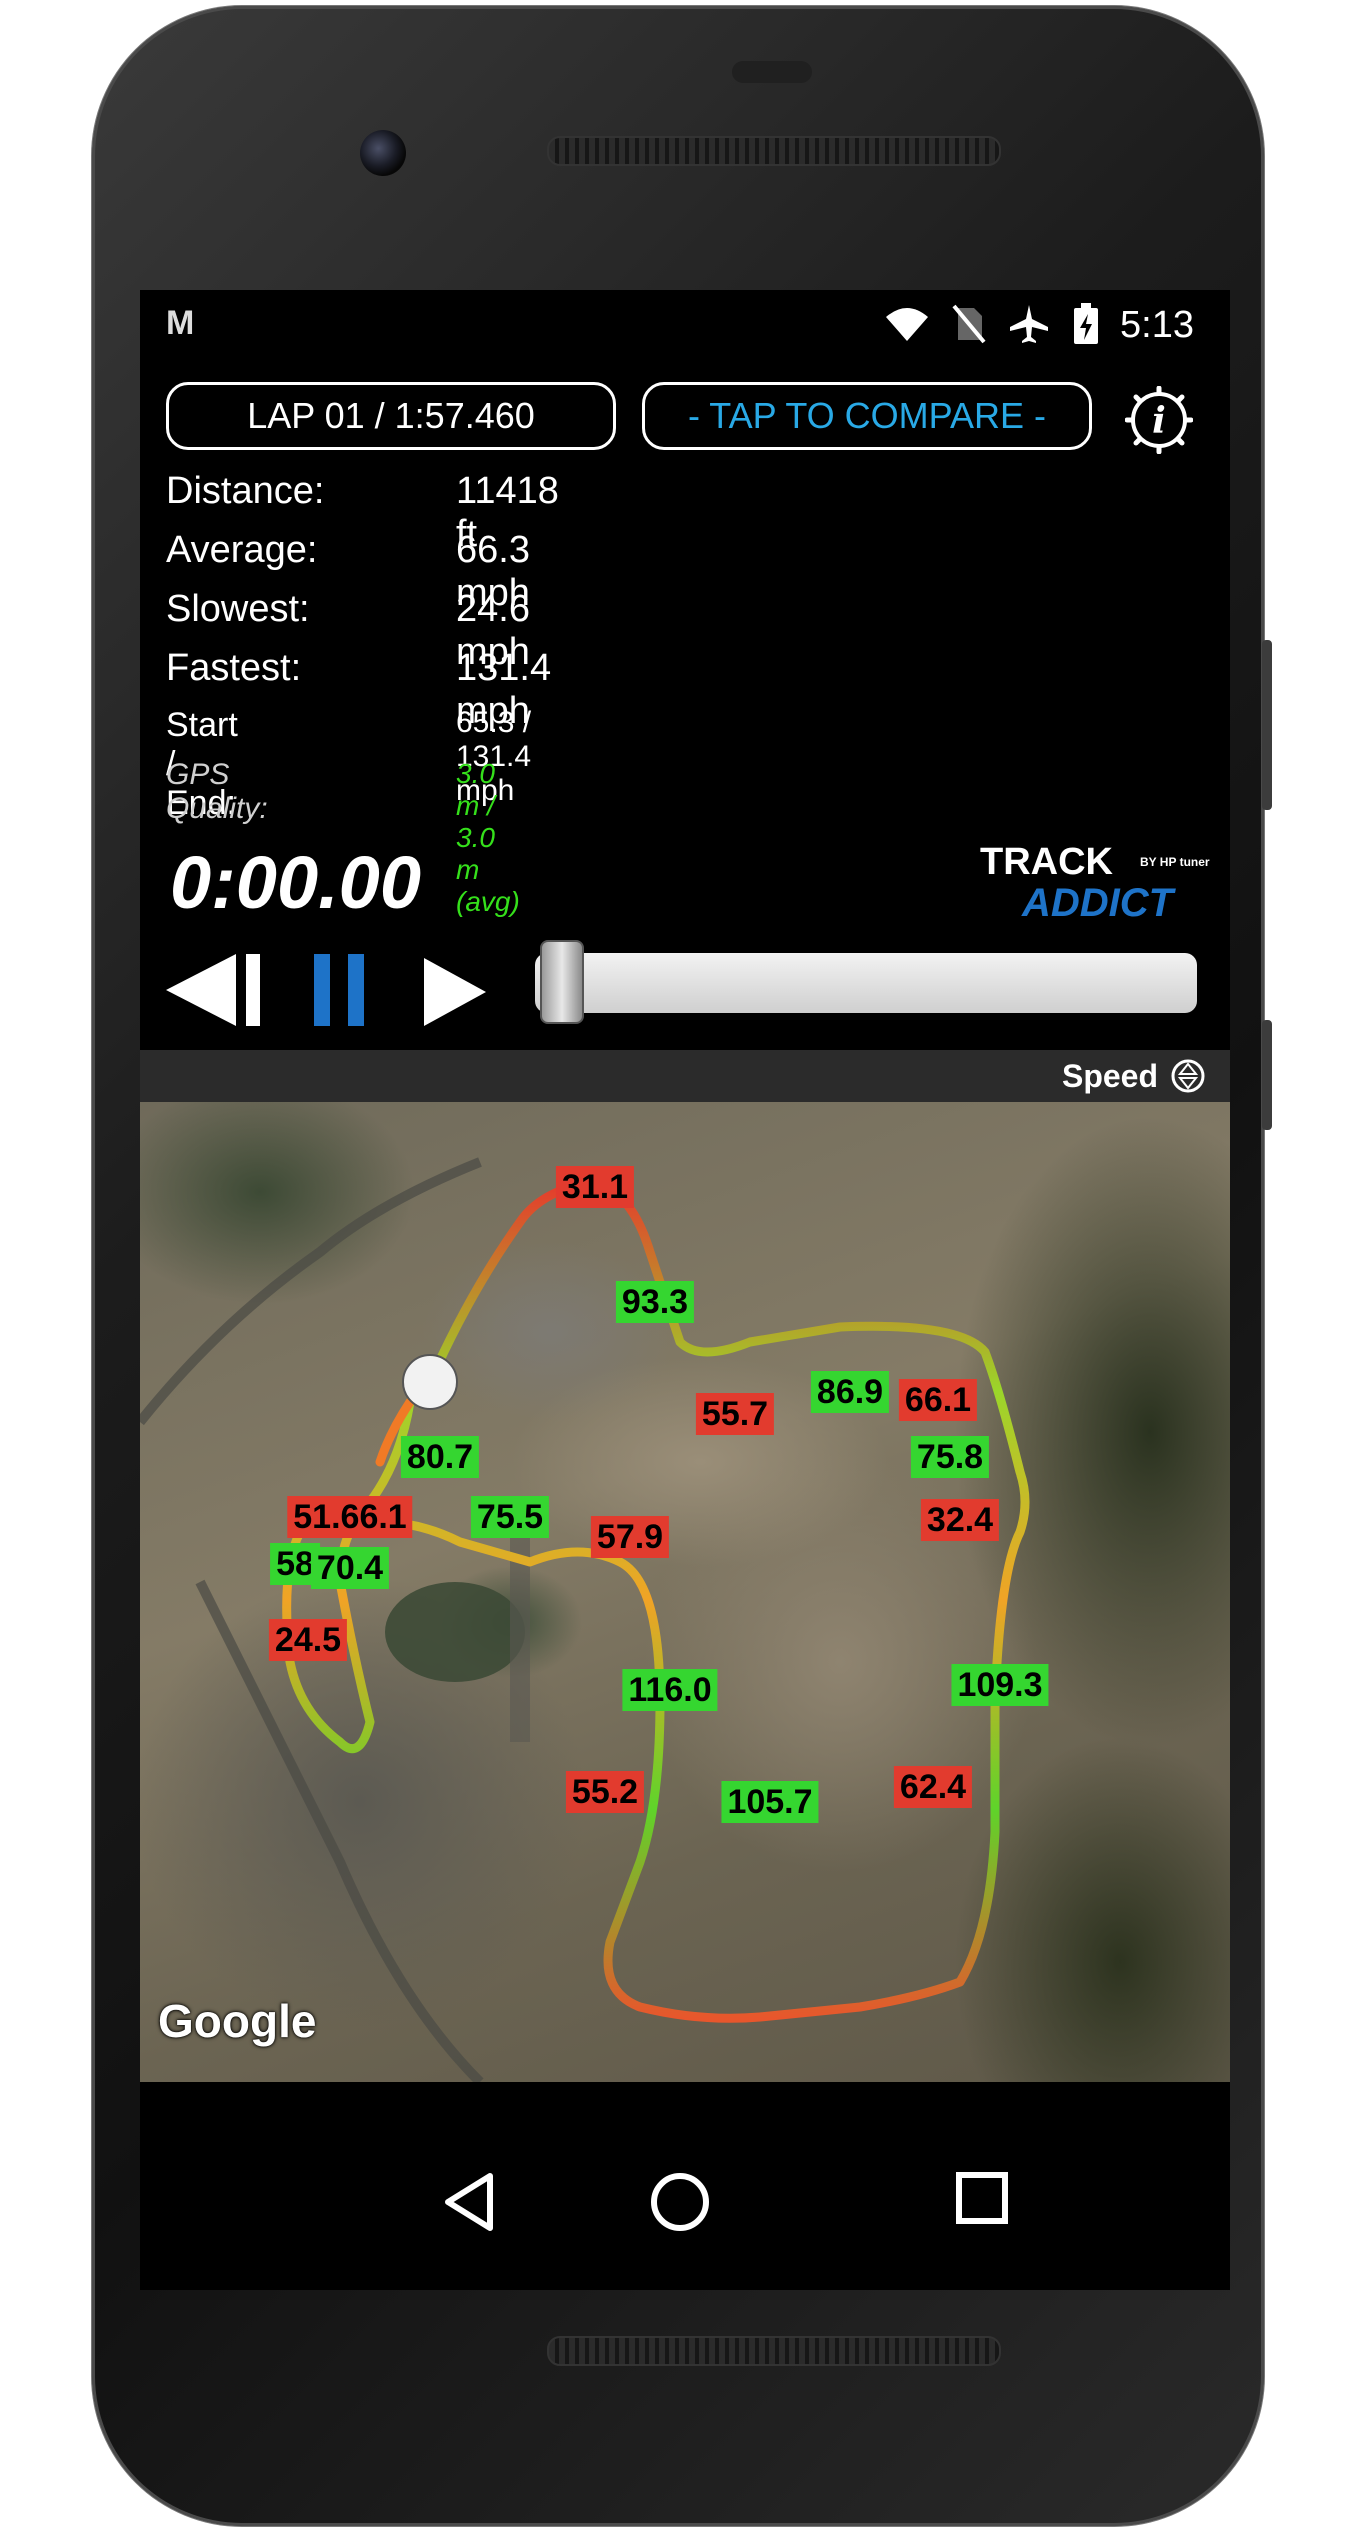 This screenshot has height=2534, width=1370. Describe the element at coordinates (907, 324) in the screenshot. I see `wifi-icon` at that location.